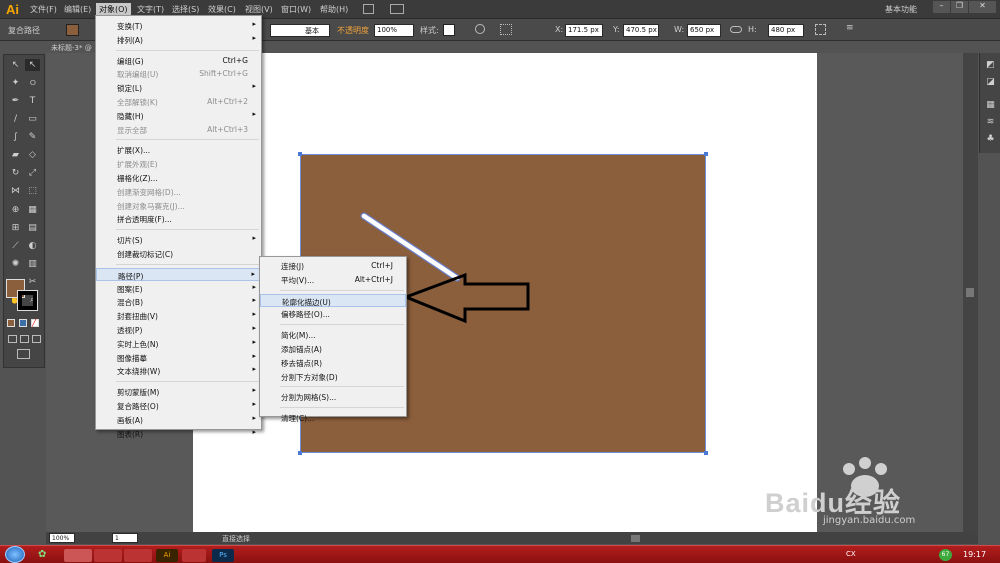 The height and width of the screenshot is (563, 1000). What do you see at coordinates (178, 343) in the screenshot?
I see `object-menu-item-25: 实时上色(N) ▸` at bounding box center [178, 343].